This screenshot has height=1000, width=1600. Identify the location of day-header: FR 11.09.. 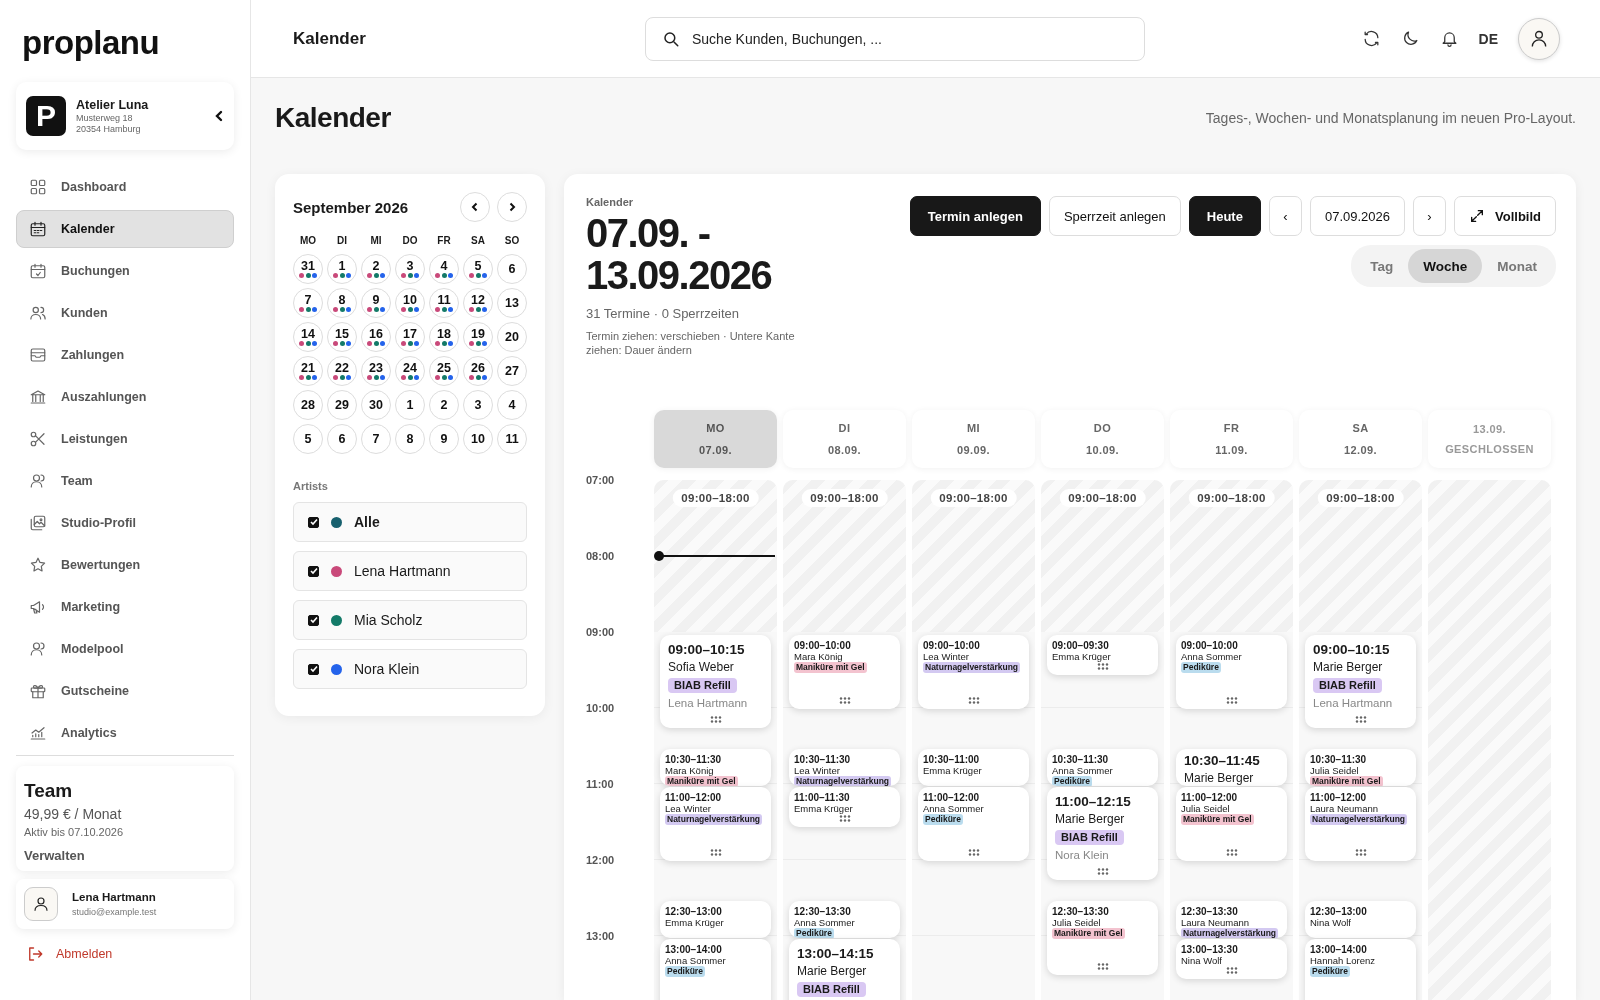
(1231, 439).